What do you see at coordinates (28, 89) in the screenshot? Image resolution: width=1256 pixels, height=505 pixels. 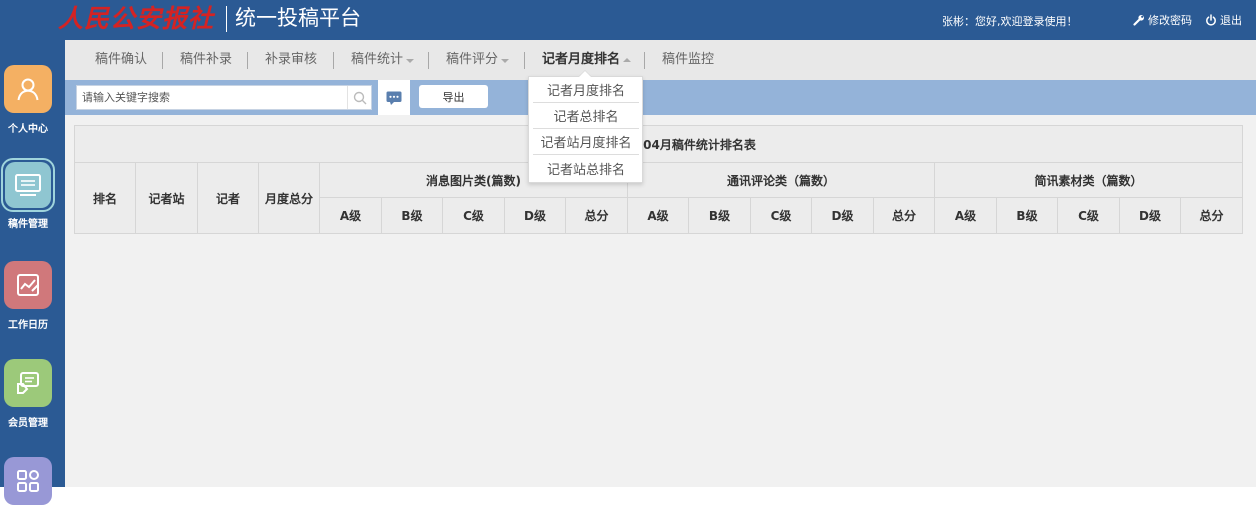 I see `user-icon` at bounding box center [28, 89].